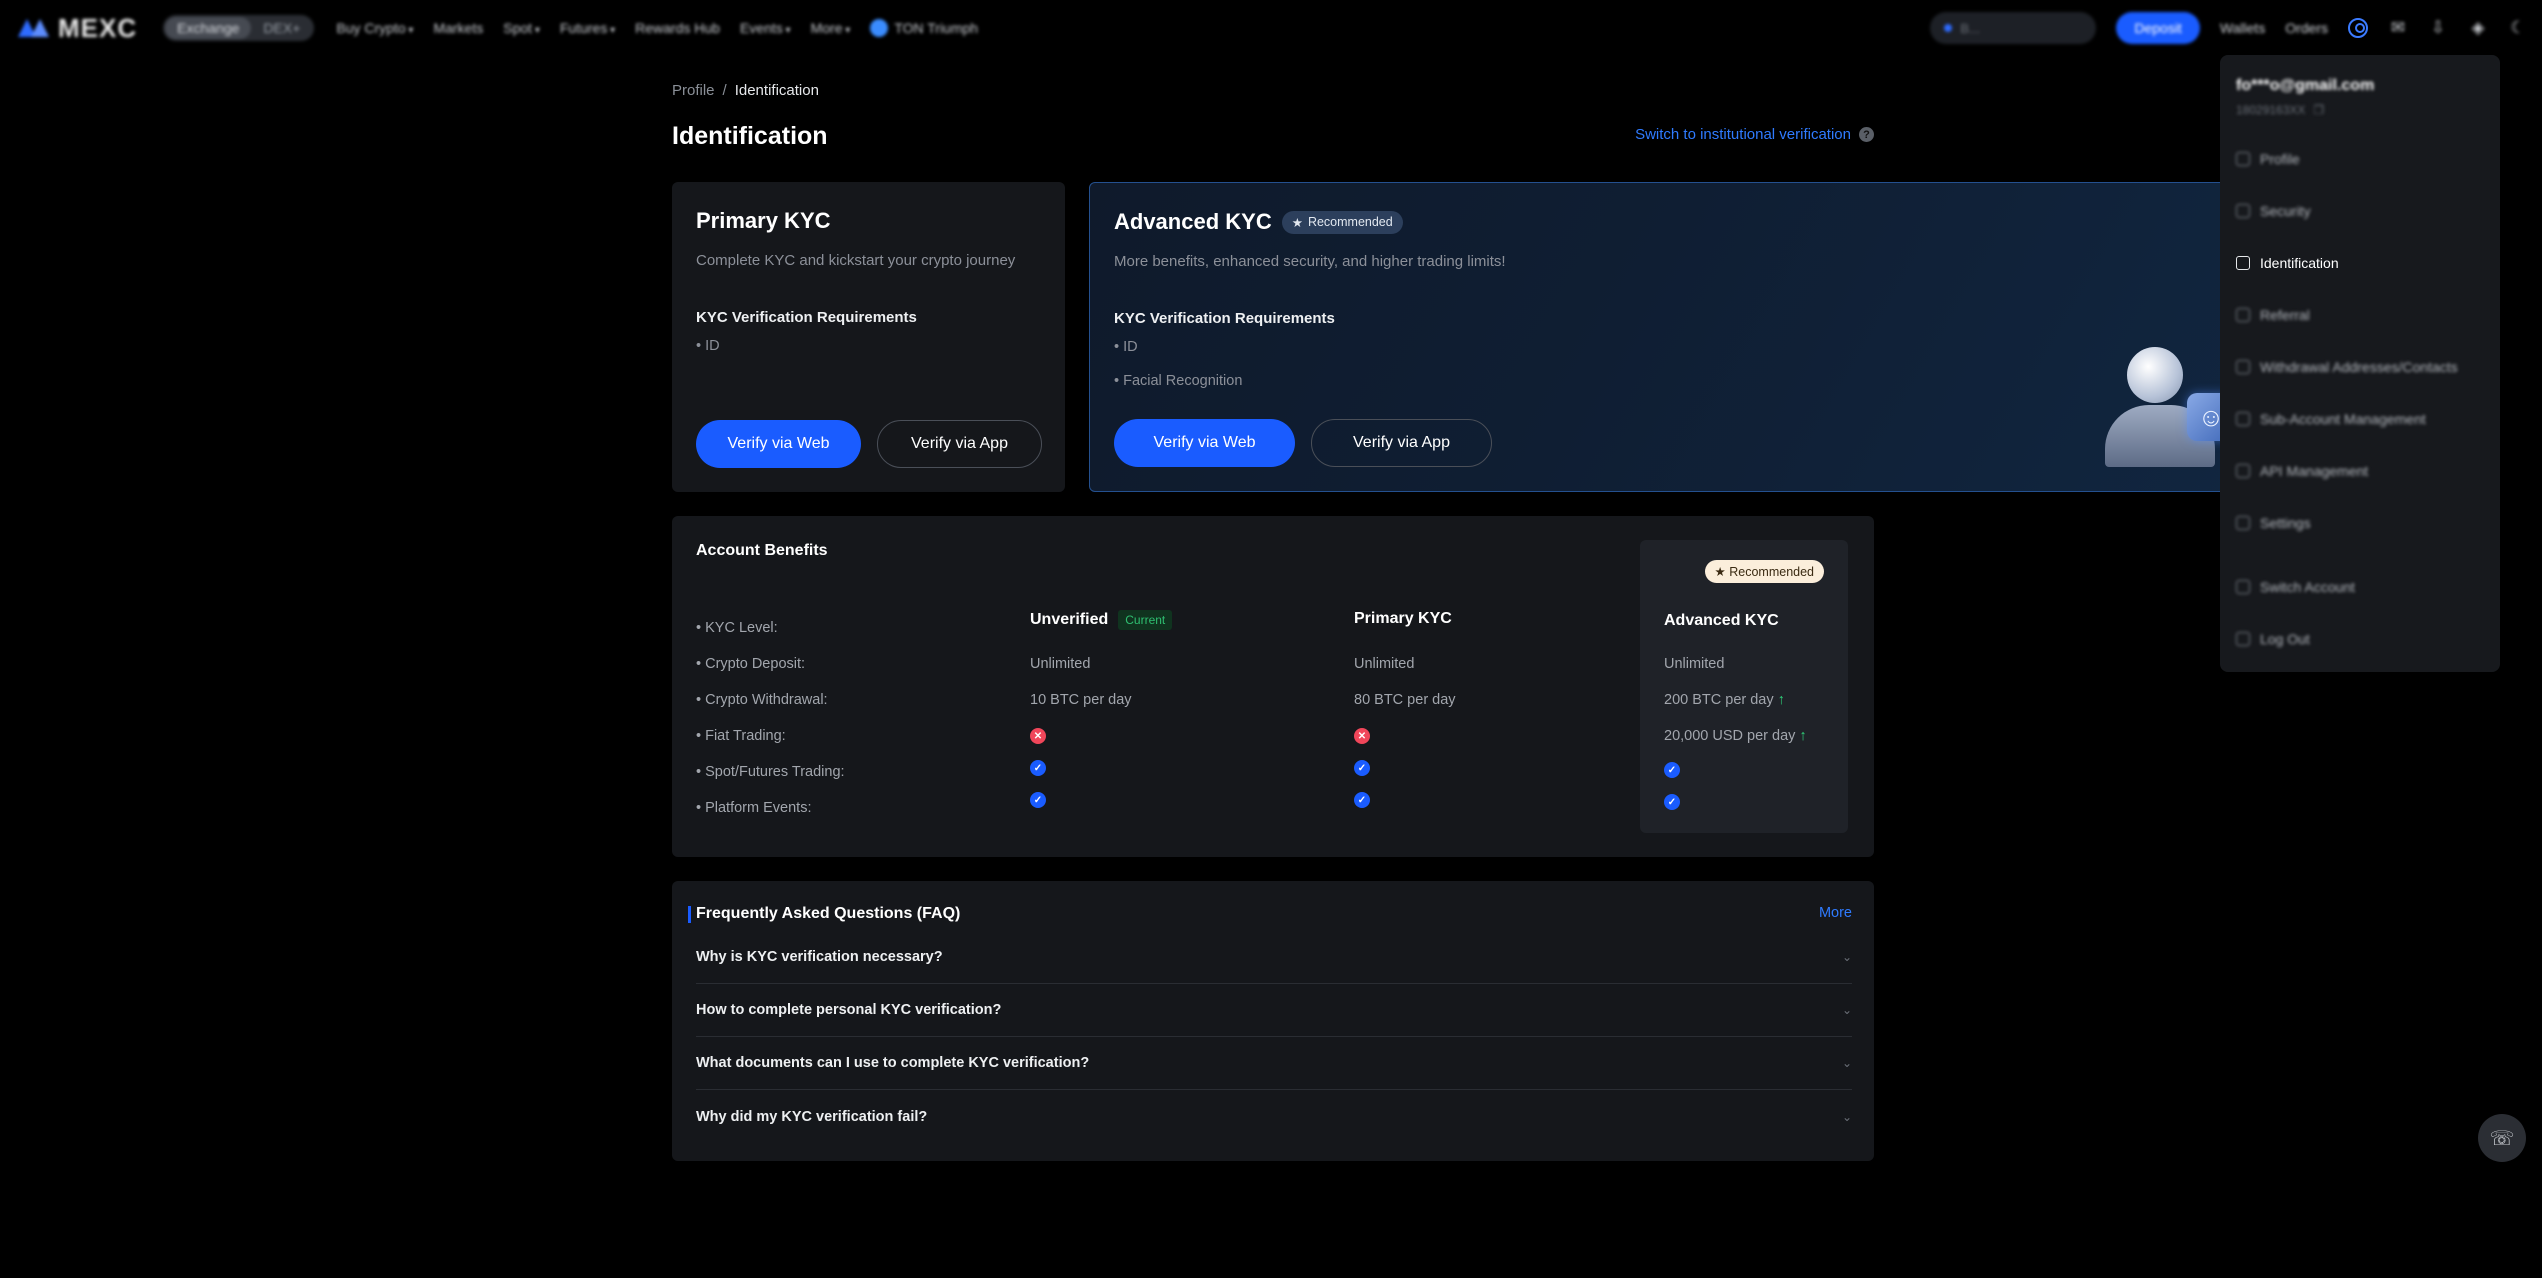 Image resolution: width=2542 pixels, height=1278 pixels. What do you see at coordinates (2359, 367) in the screenshot?
I see `menu-label: Withdrawal Addresses/Contacts` at bounding box center [2359, 367].